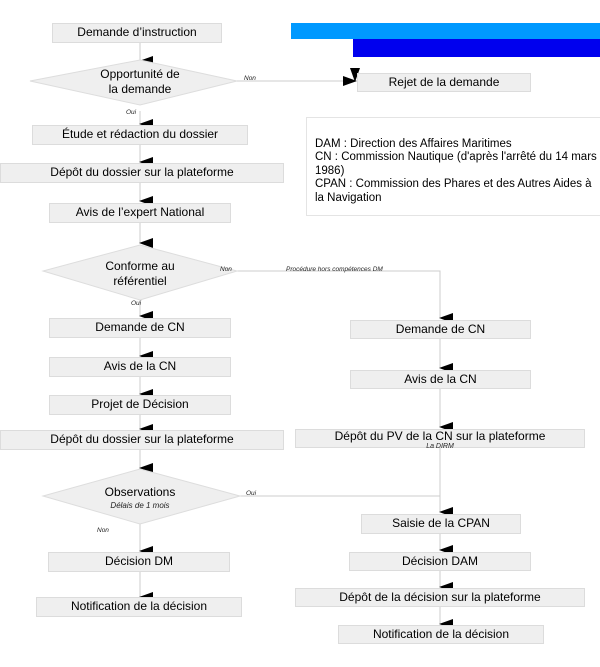  I want to click on node-saisie-cpan: Saisie de la CPAN, so click(441, 524).